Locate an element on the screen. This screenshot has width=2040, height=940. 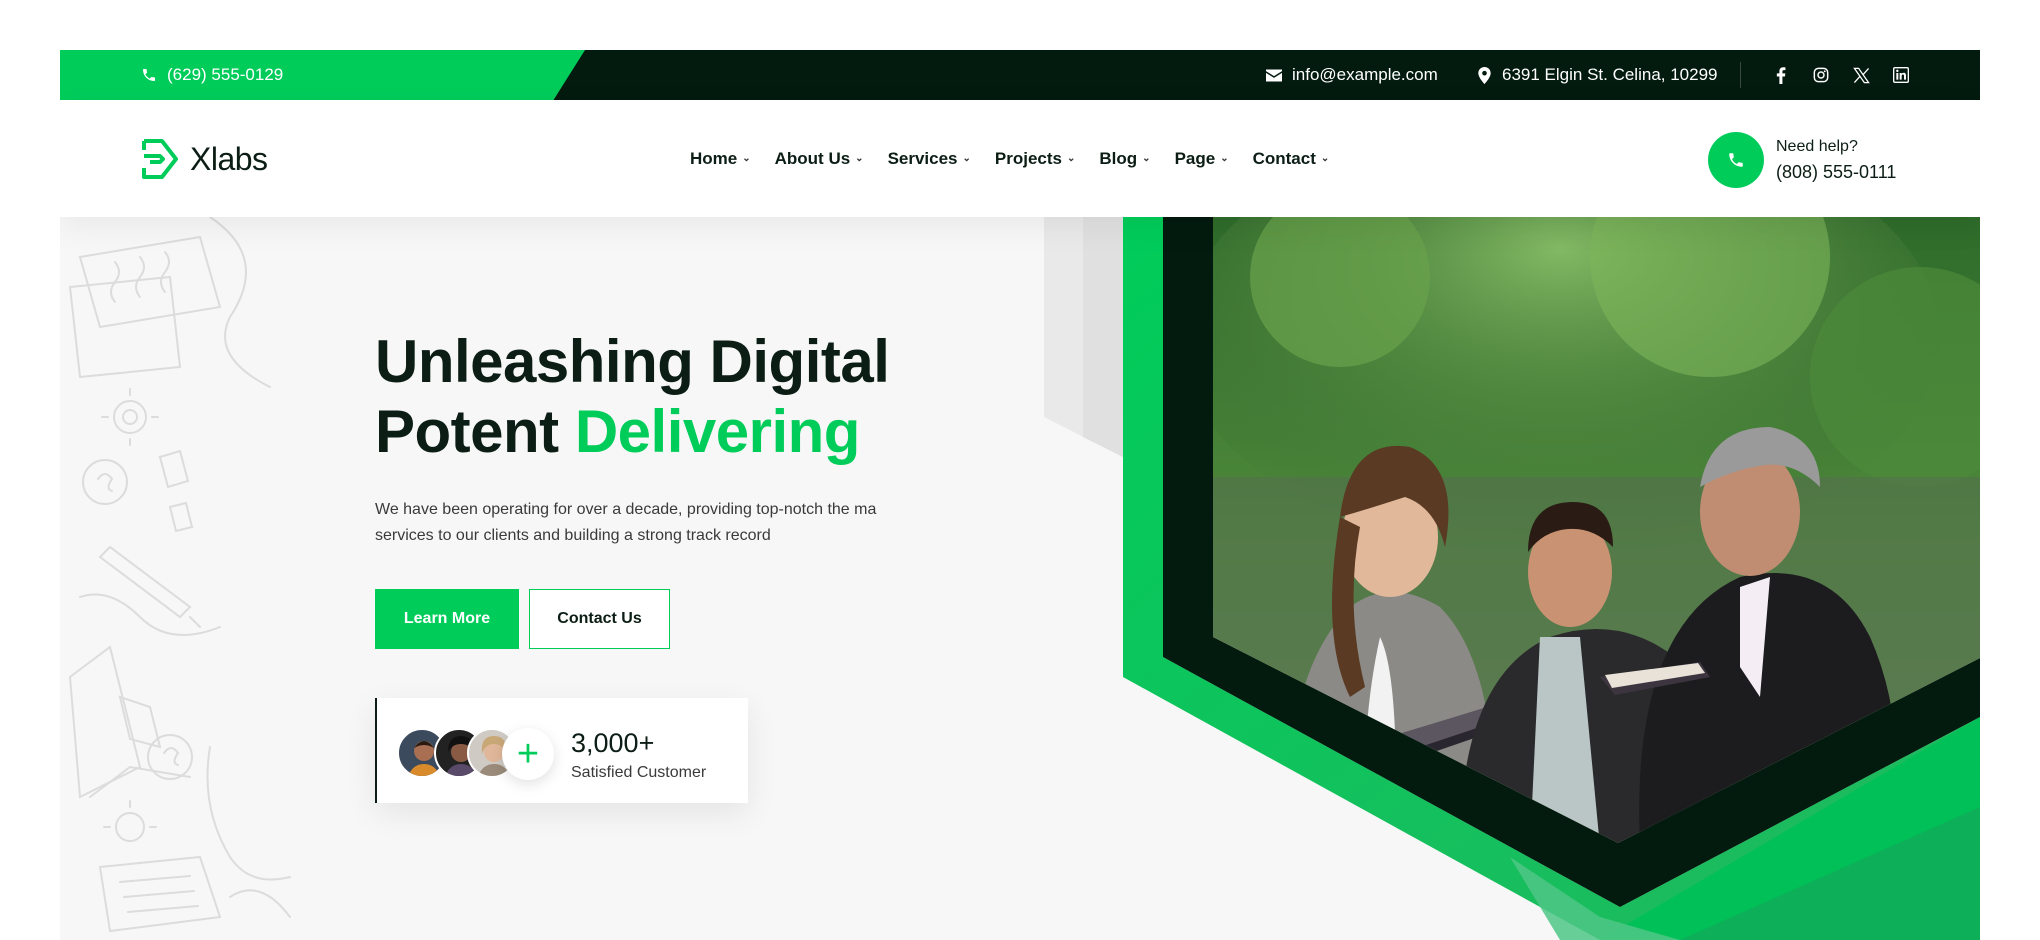
facebook-icon is located at coordinates (1781, 75).